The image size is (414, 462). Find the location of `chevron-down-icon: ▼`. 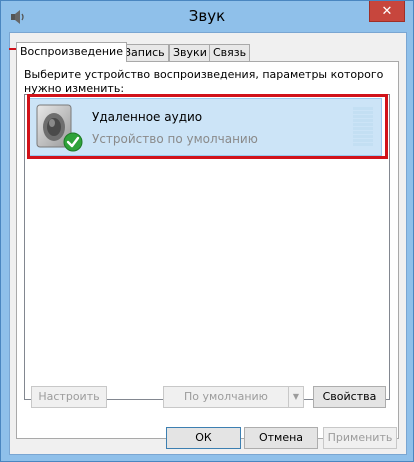

chevron-down-icon: ▼ is located at coordinates (295, 397).